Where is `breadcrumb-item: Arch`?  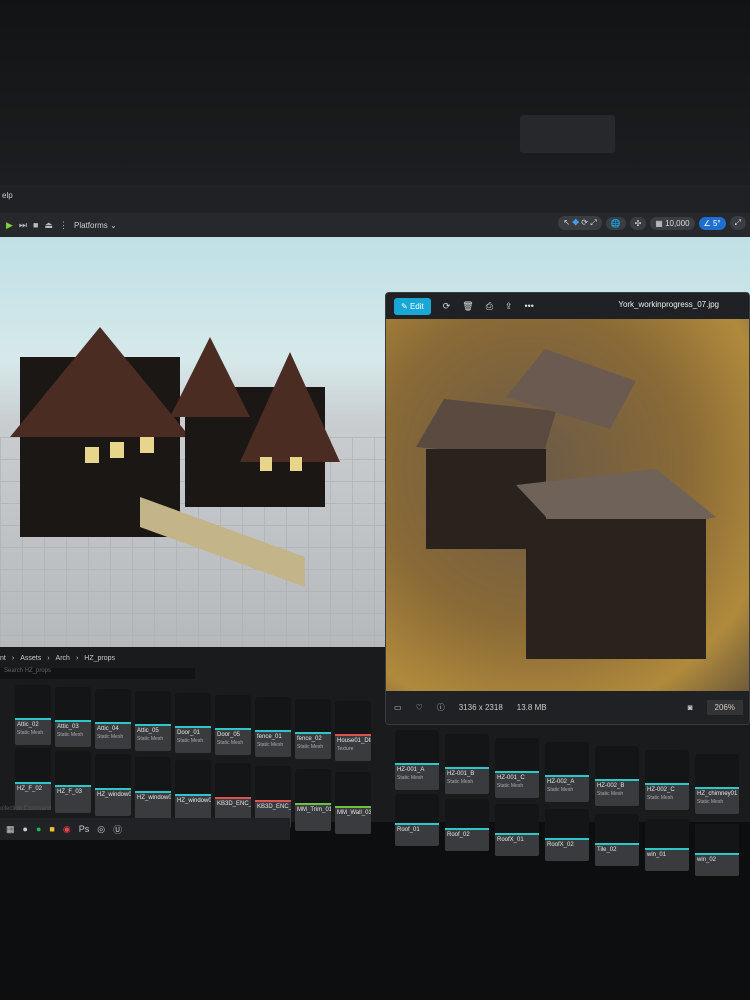
breadcrumb-item: Arch is located at coordinates (63, 658).